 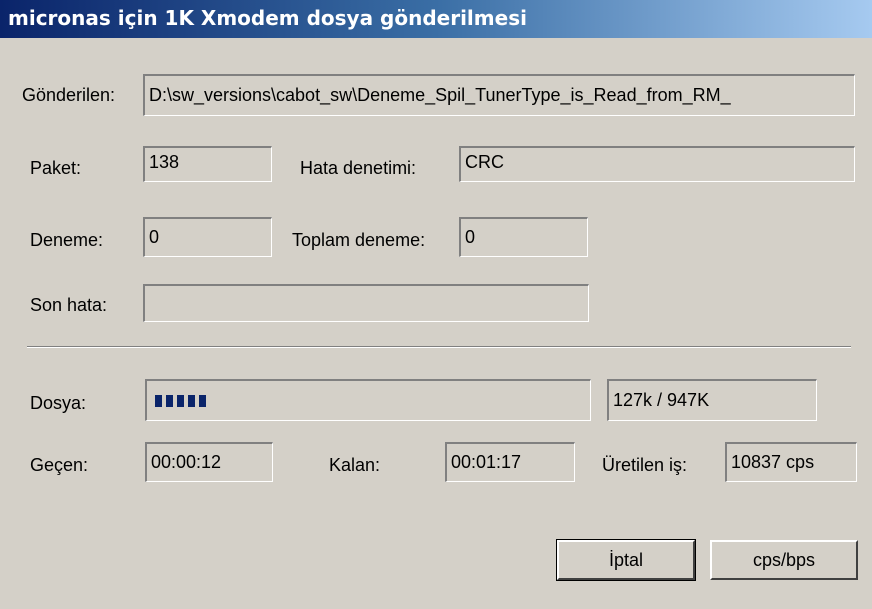 I want to click on throughput-field: 10837 cps, so click(x=791, y=462).